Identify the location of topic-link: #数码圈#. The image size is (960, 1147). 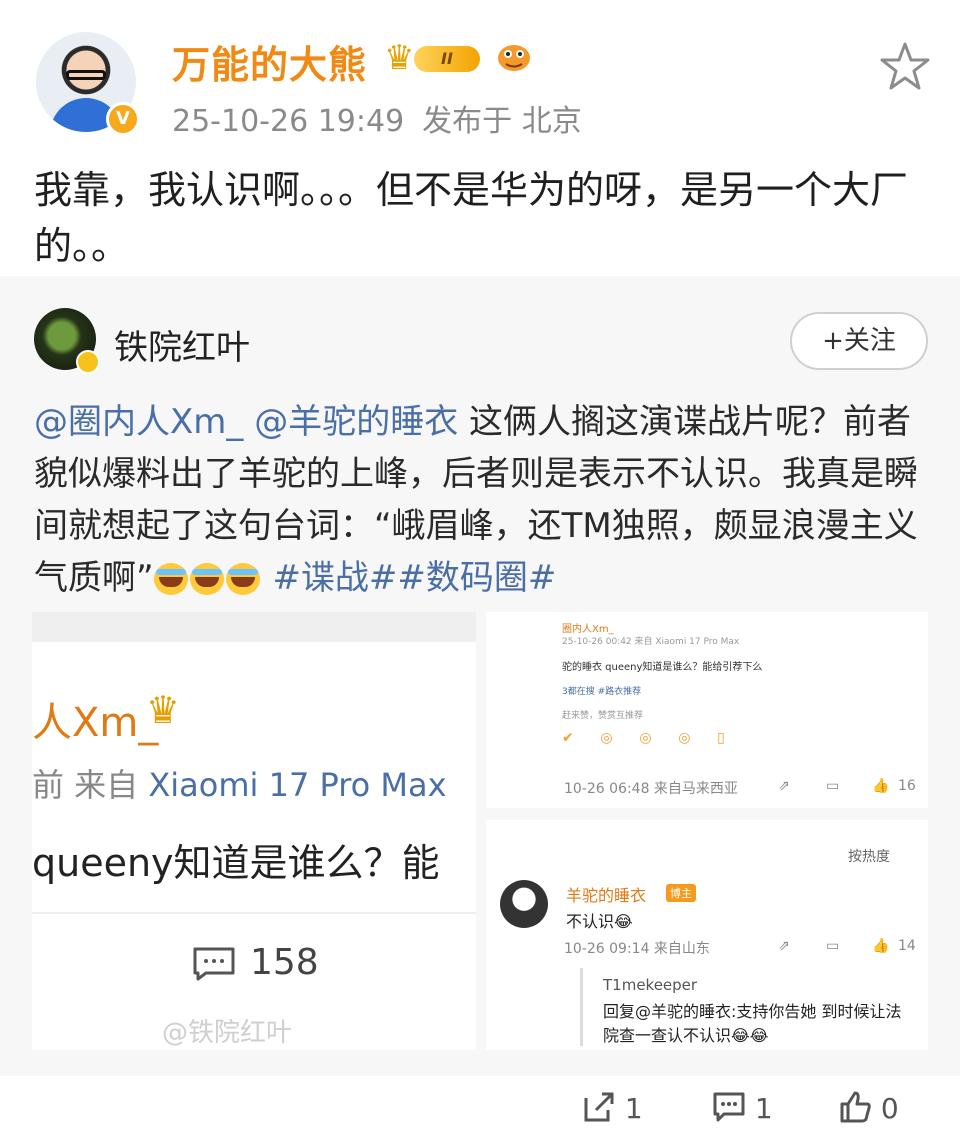
(476, 578).